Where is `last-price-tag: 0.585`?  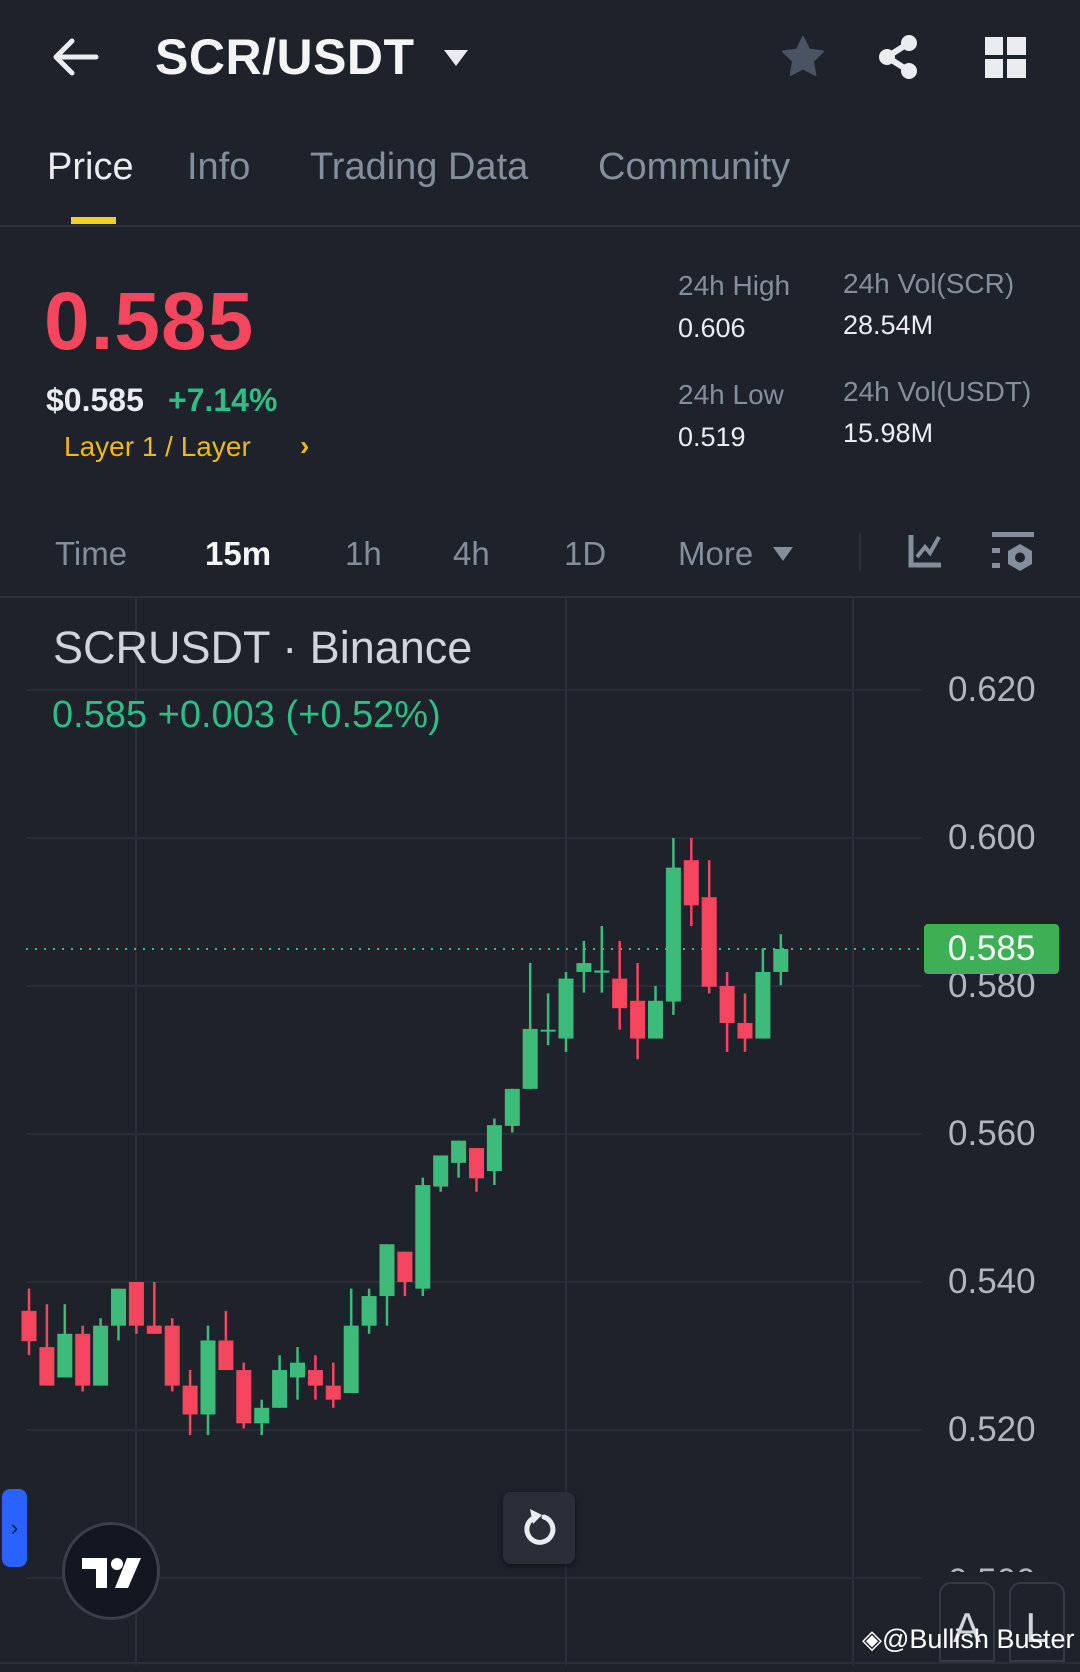 last-price-tag: 0.585 is located at coordinates (991, 949).